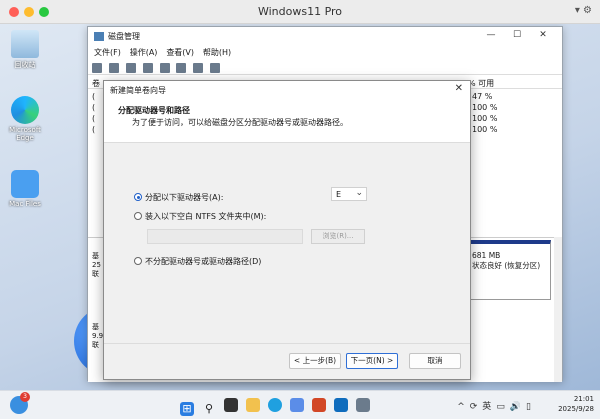 This screenshot has width=600, height=419. Describe the element at coordinates (147, 68) in the screenshot. I see `help-icon` at that location.